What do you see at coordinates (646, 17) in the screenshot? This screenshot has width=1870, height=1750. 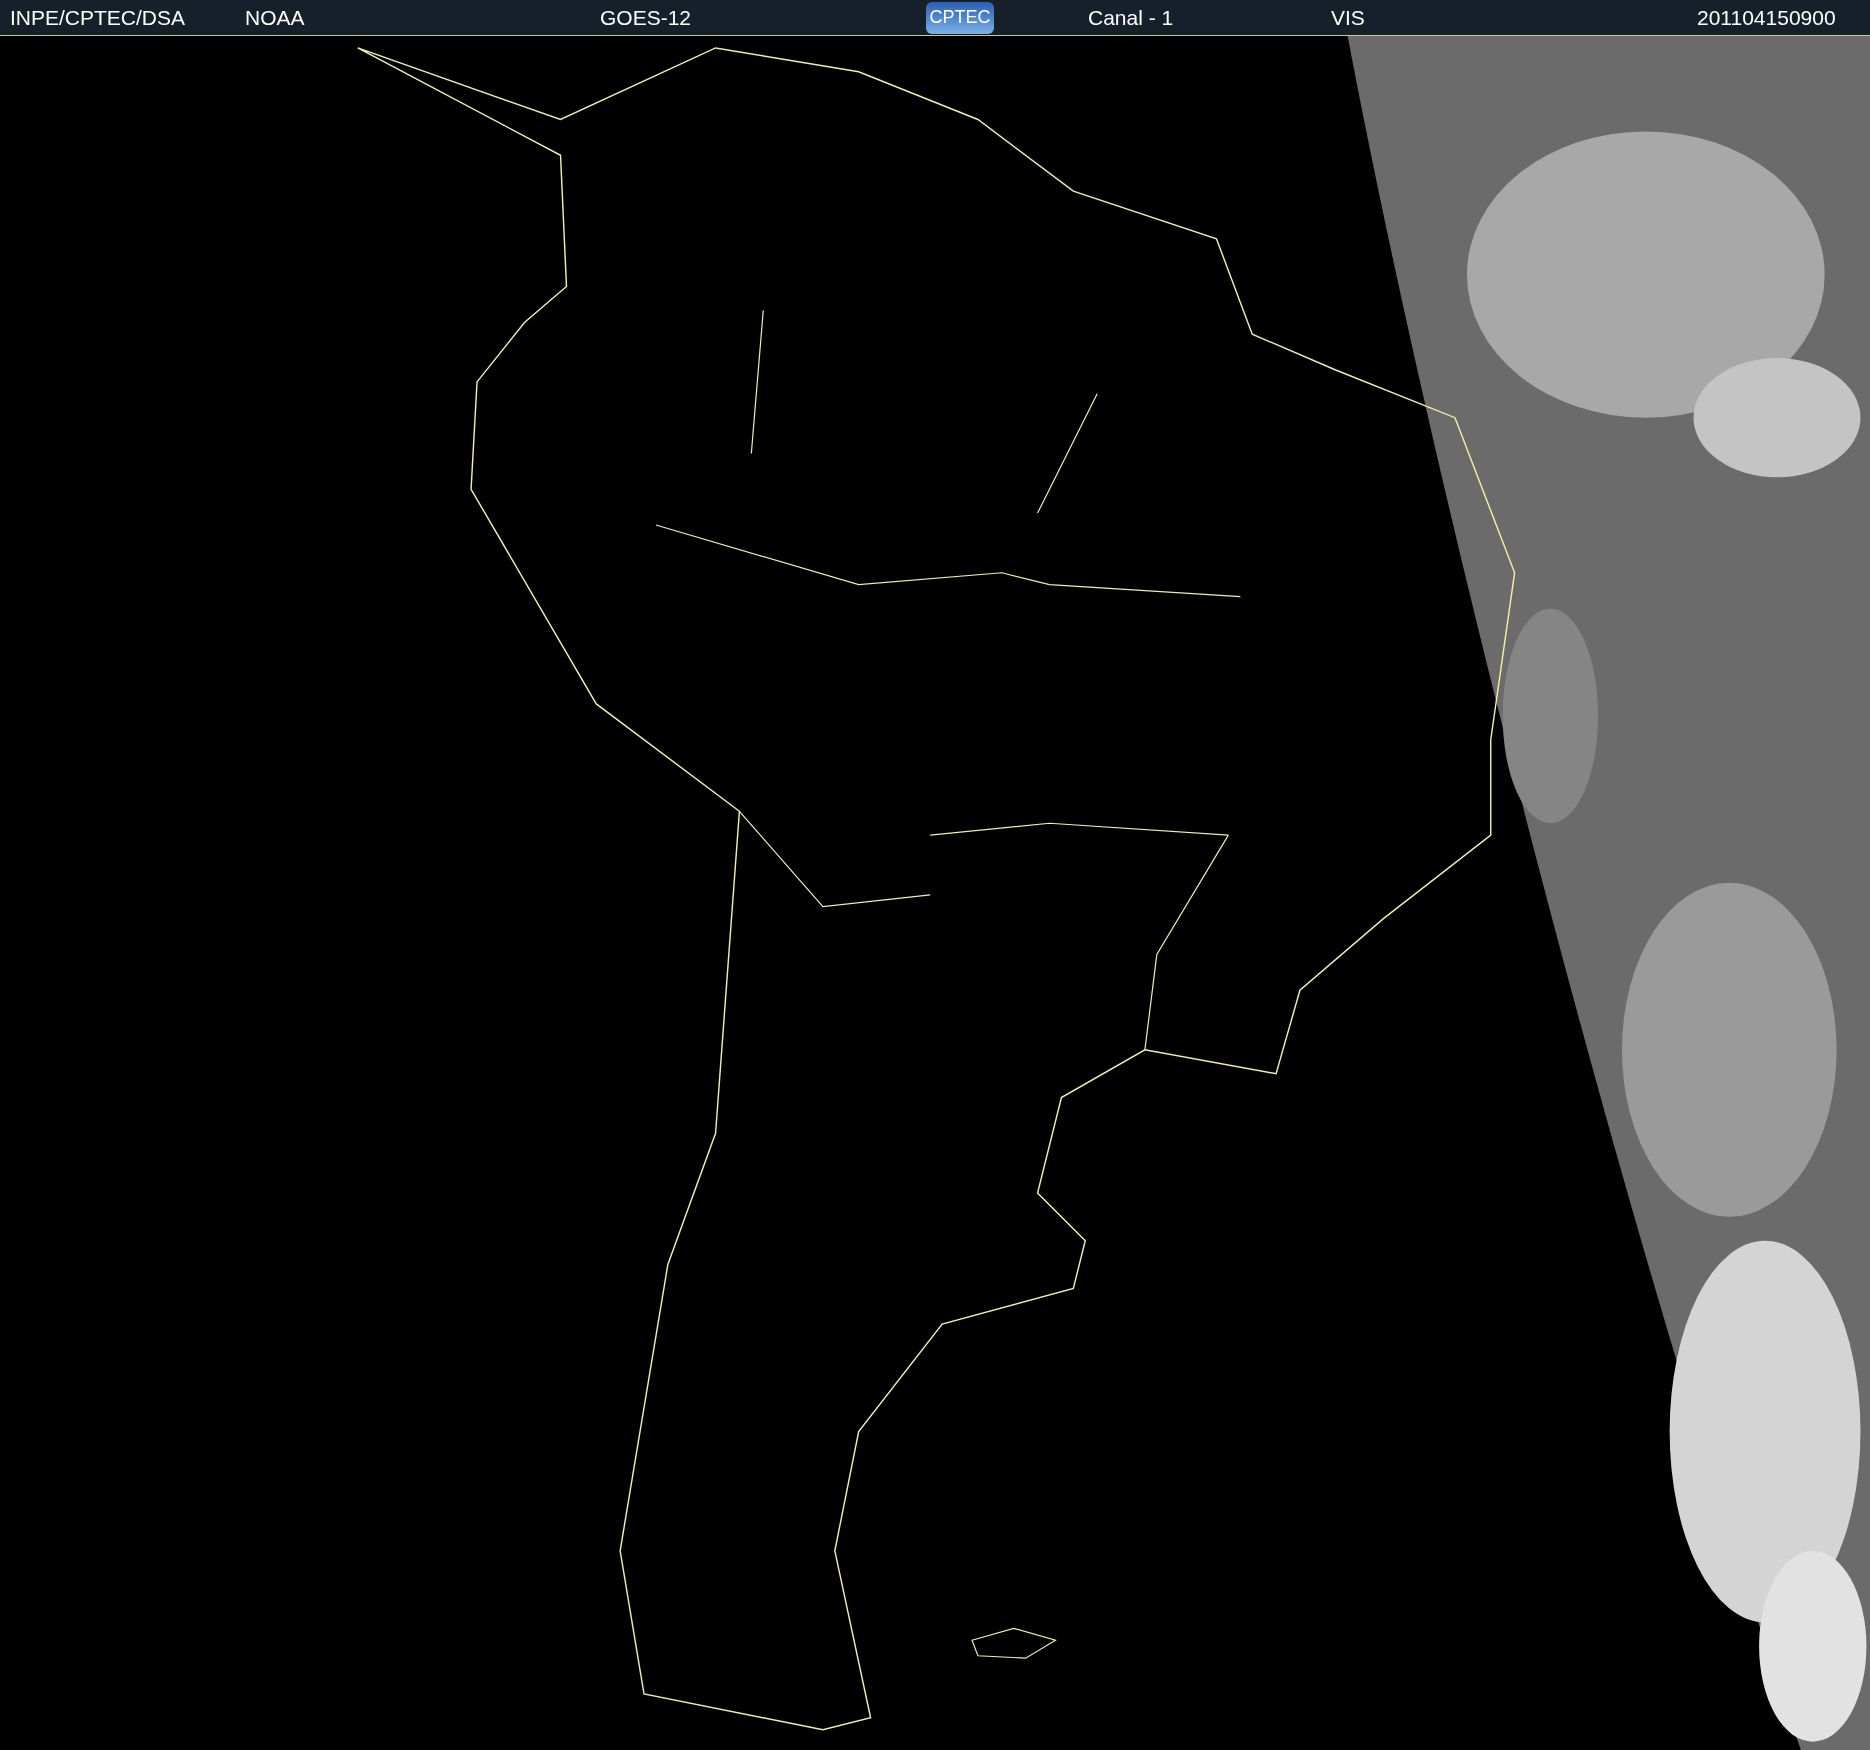 I see `satellite-label: GOES-12` at bounding box center [646, 17].